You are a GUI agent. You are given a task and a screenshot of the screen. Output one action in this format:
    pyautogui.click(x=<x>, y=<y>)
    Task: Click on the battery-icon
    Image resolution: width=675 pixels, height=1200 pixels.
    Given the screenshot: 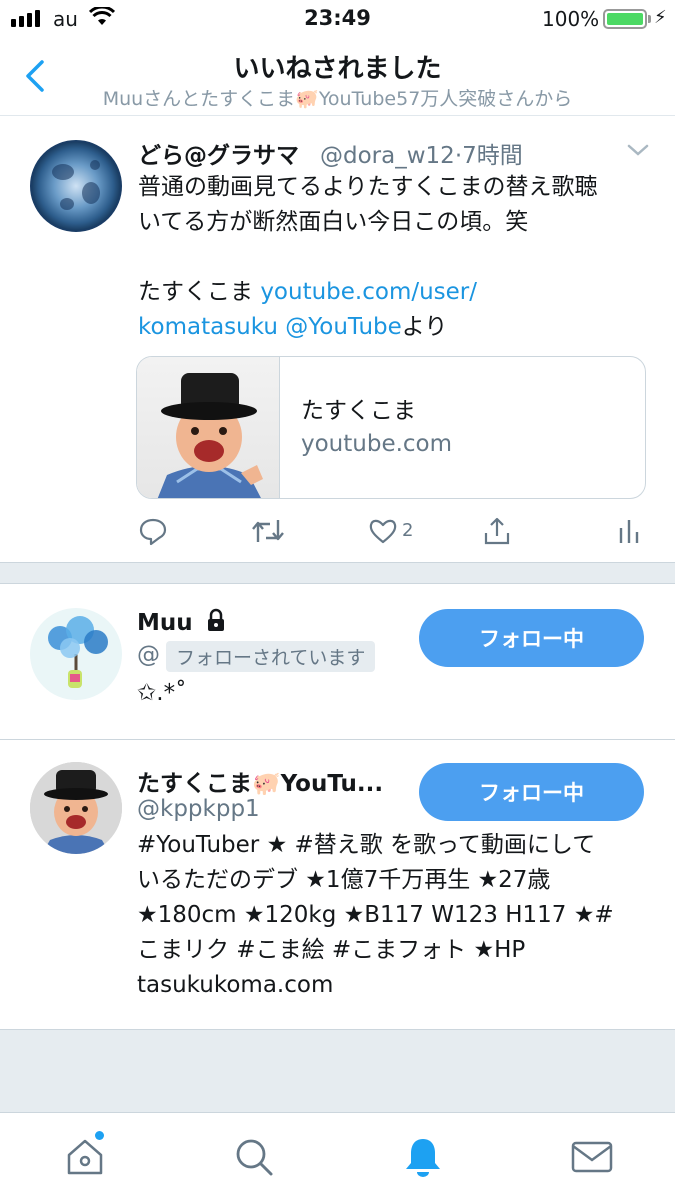 What is the action you would take?
    pyautogui.click(x=625, y=19)
    